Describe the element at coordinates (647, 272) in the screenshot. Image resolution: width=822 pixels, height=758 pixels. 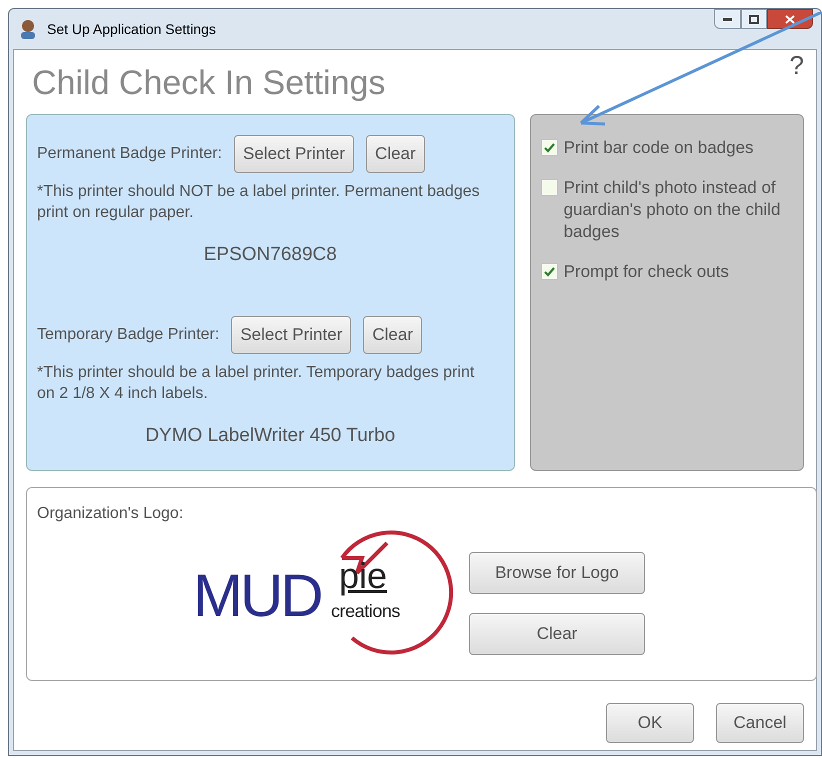
I see `option-label: Prompt for check outs` at that location.